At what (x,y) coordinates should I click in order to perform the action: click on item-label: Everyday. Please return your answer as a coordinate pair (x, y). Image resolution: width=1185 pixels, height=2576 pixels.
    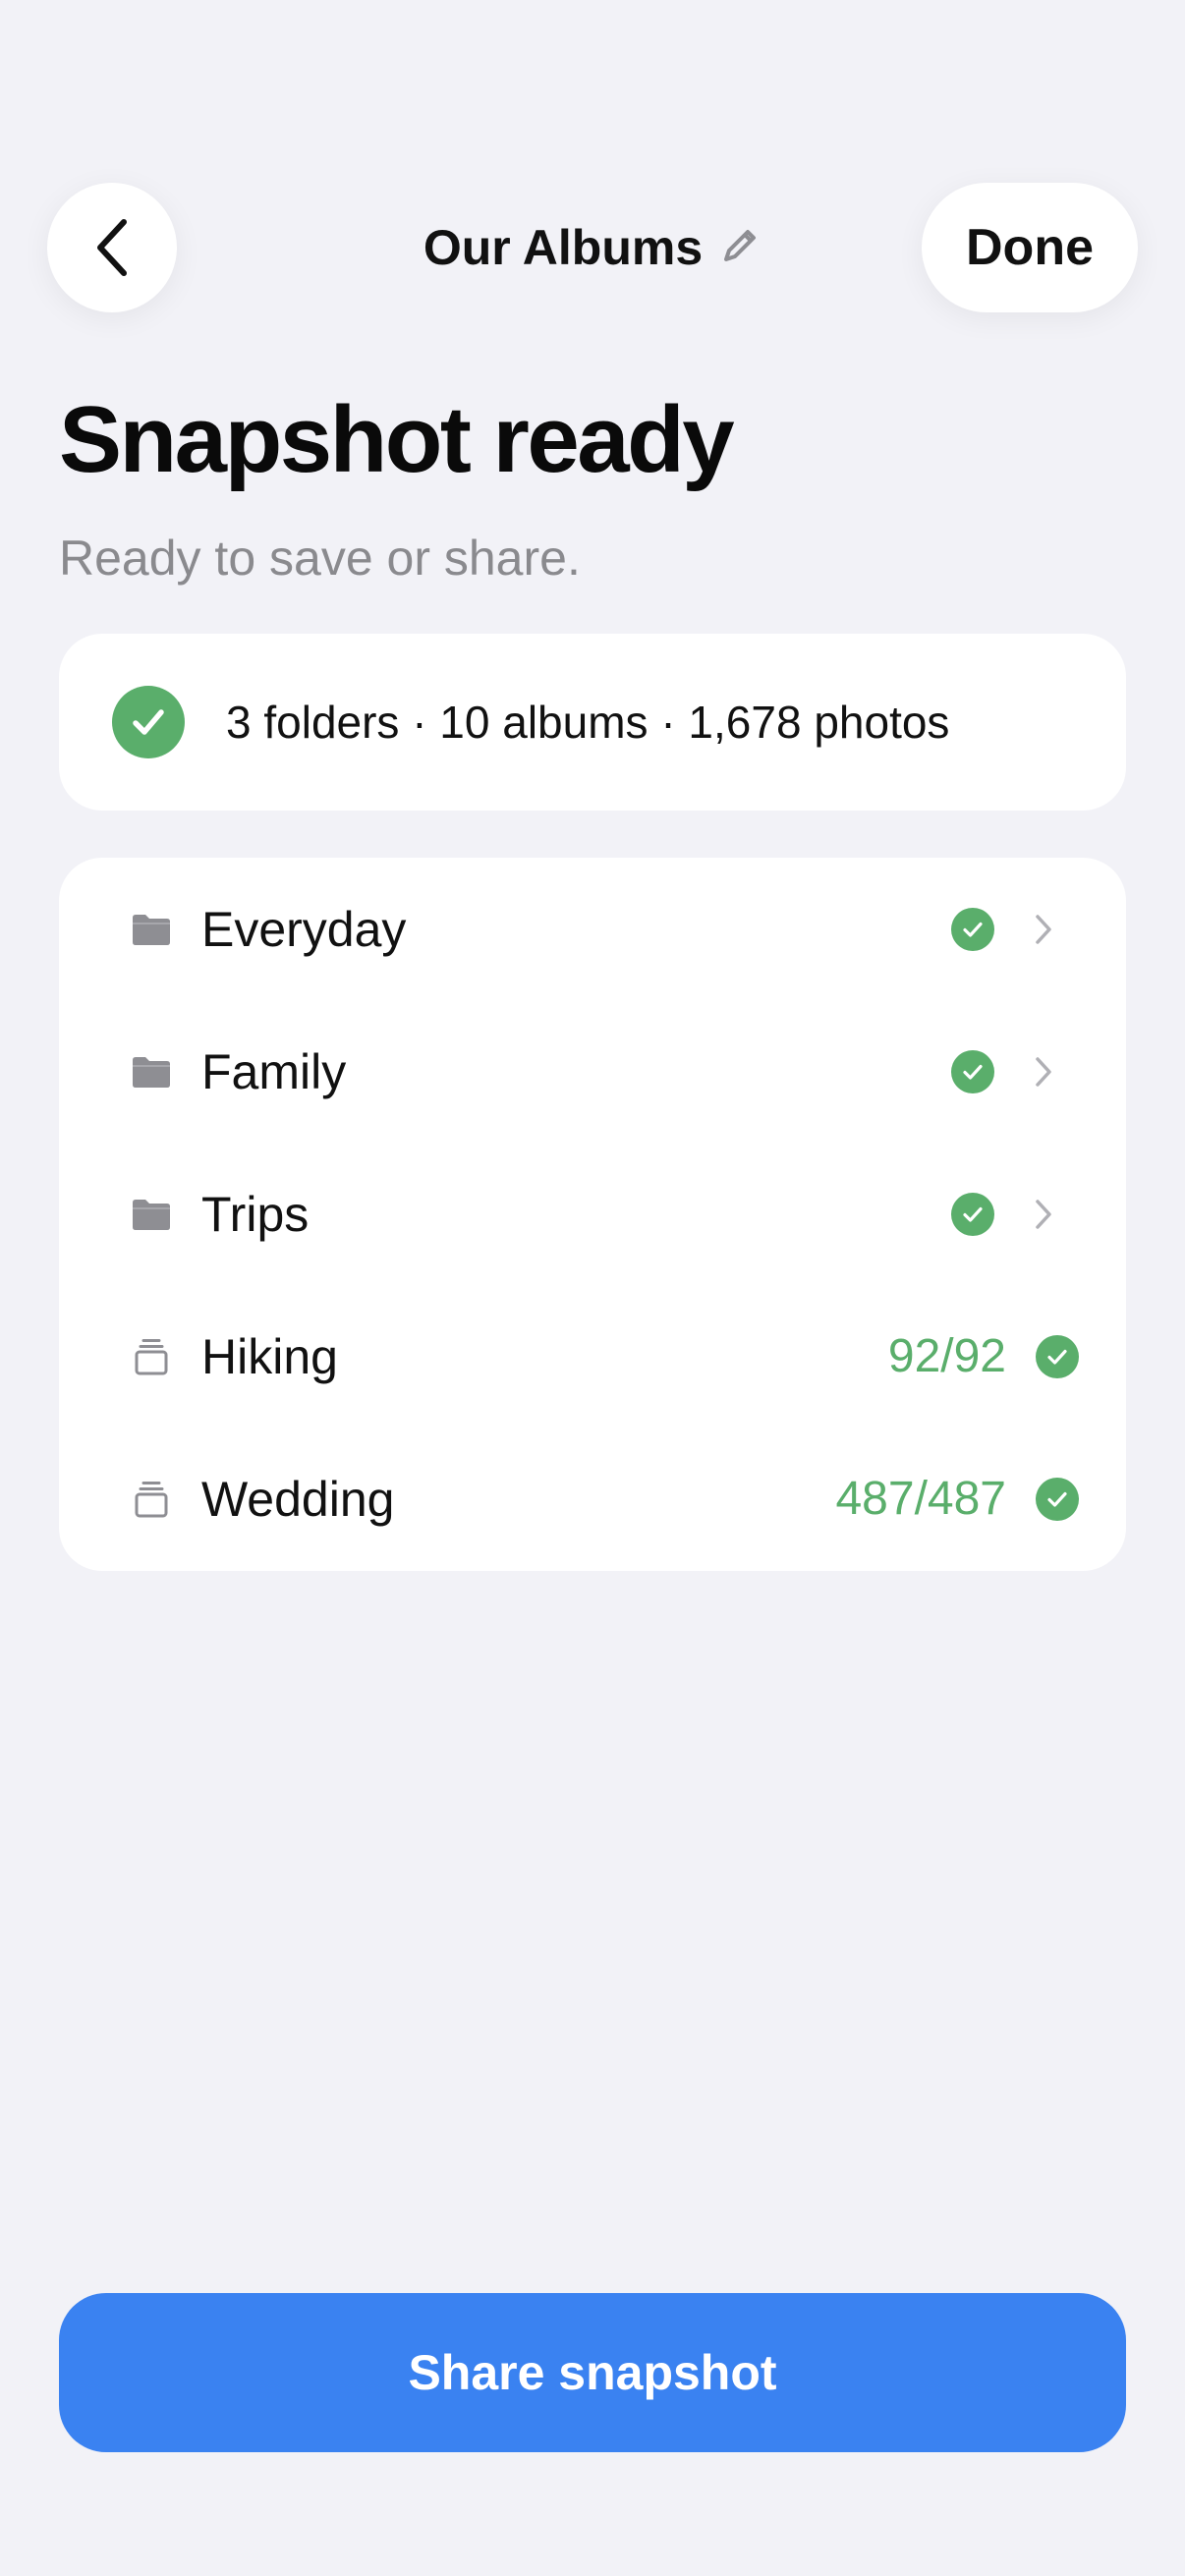
    Looking at the image, I should click on (304, 929).